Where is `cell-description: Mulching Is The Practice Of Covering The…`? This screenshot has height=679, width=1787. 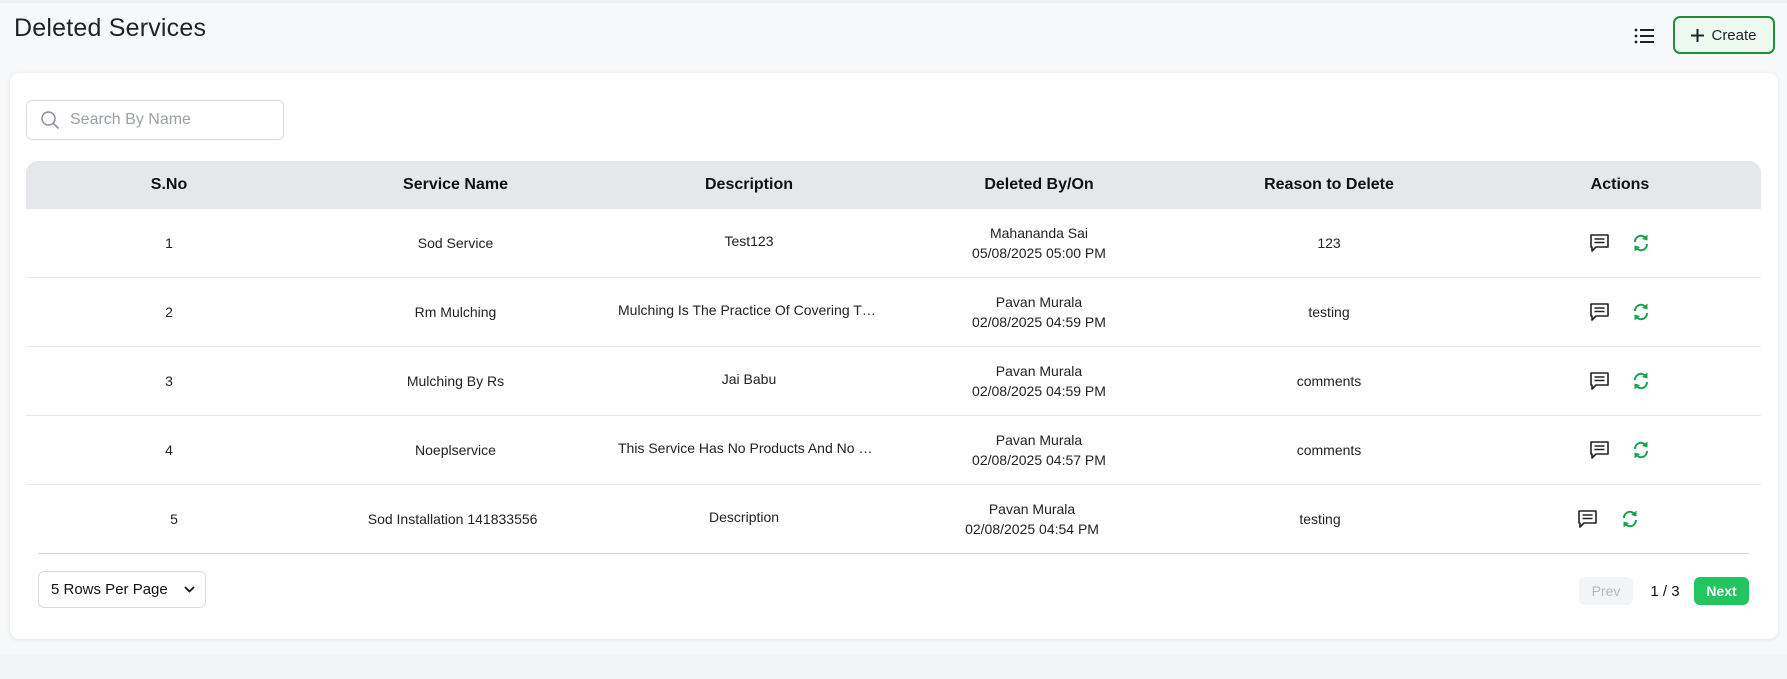 cell-description: Mulching Is The Practice Of Covering The… is located at coordinates (749, 309).